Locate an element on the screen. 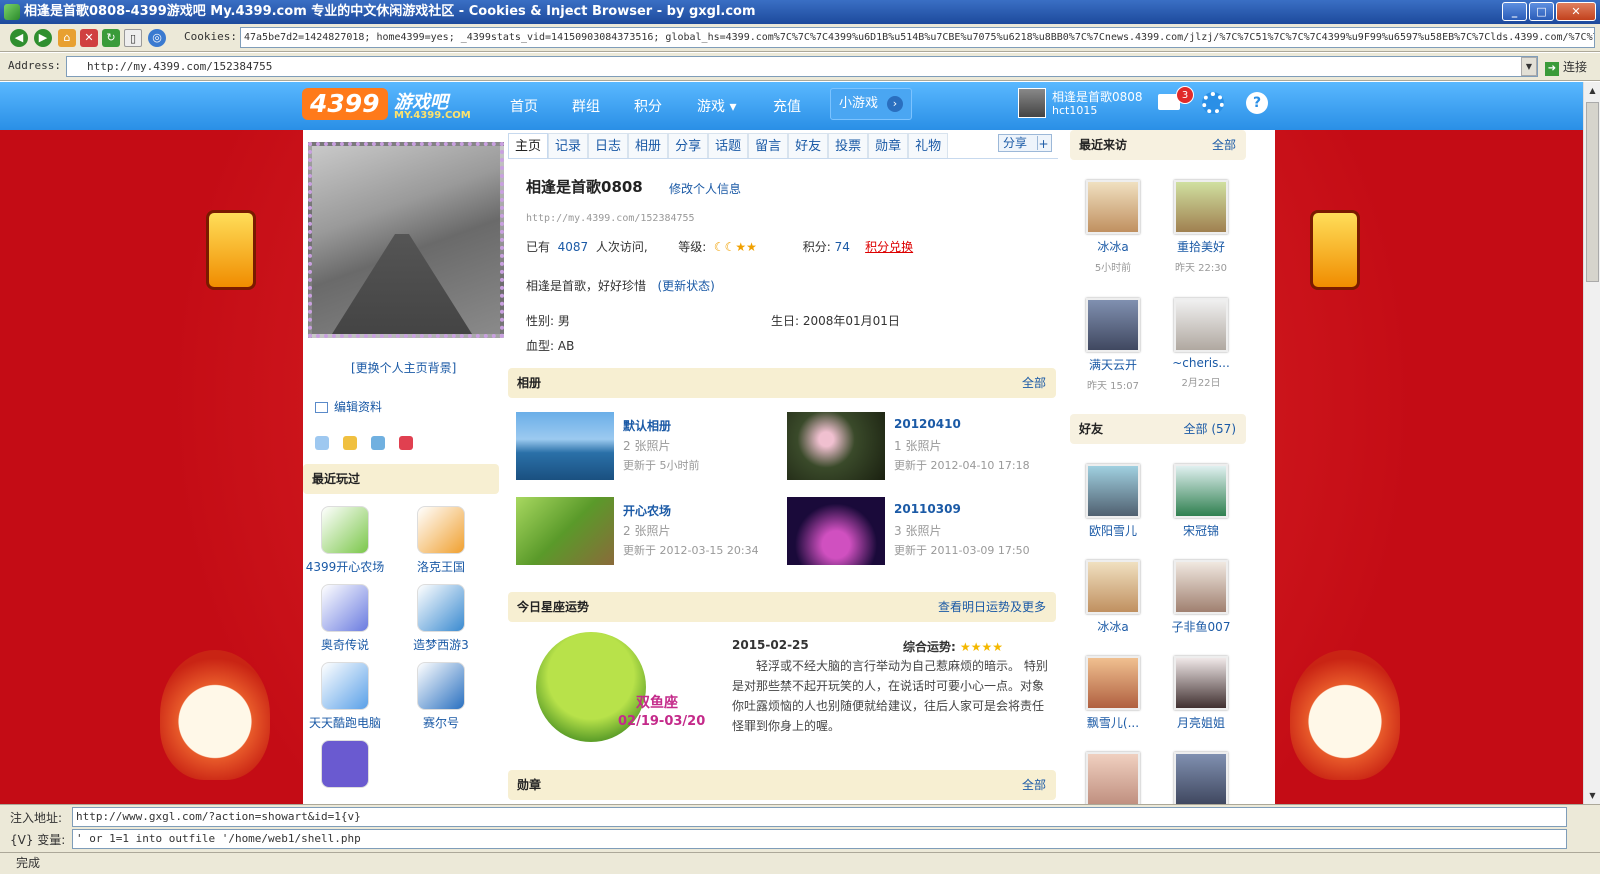  profile-url: http://my.4399.com/152384755 is located at coordinates (610, 218).